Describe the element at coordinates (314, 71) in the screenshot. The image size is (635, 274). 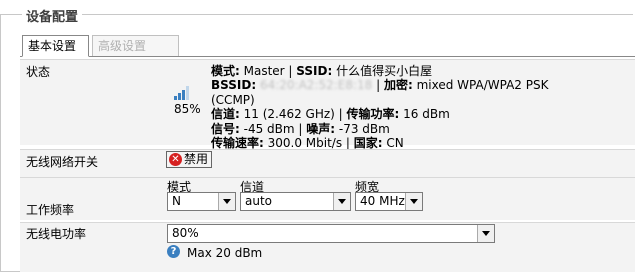
I see `ssid-label: SSID:` at that location.